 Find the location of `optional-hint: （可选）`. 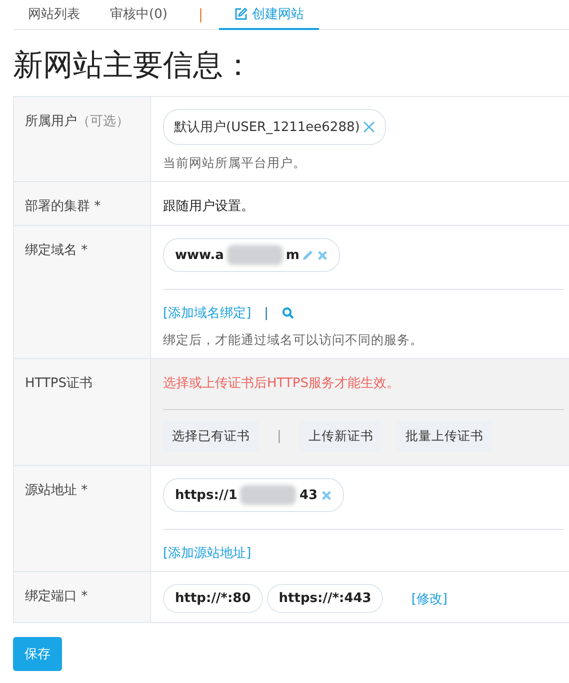

optional-hint: （可选） is located at coordinates (103, 121).